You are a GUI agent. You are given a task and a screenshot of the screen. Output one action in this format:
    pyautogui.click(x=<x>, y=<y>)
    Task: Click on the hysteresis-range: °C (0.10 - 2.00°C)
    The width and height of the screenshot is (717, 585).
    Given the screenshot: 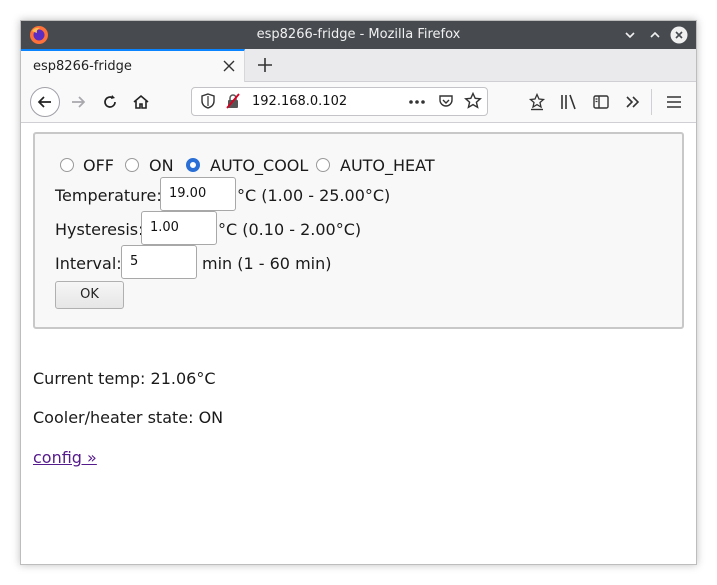 What is the action you would take?
    pyautogui.click(x=290, y=229)
    